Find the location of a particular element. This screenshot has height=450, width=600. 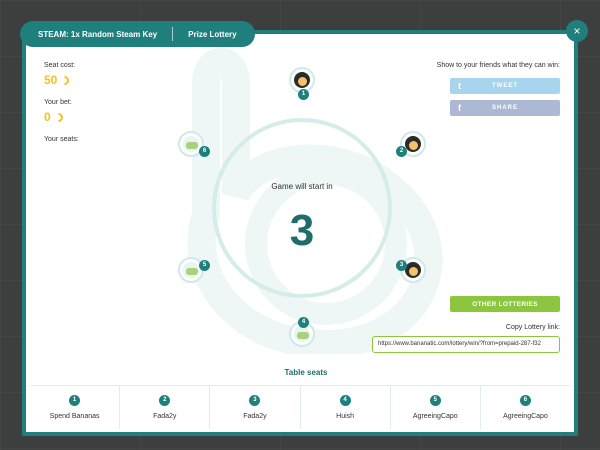

copy-link-label: Copy Lottery link: is located at coordinates (532, 327).